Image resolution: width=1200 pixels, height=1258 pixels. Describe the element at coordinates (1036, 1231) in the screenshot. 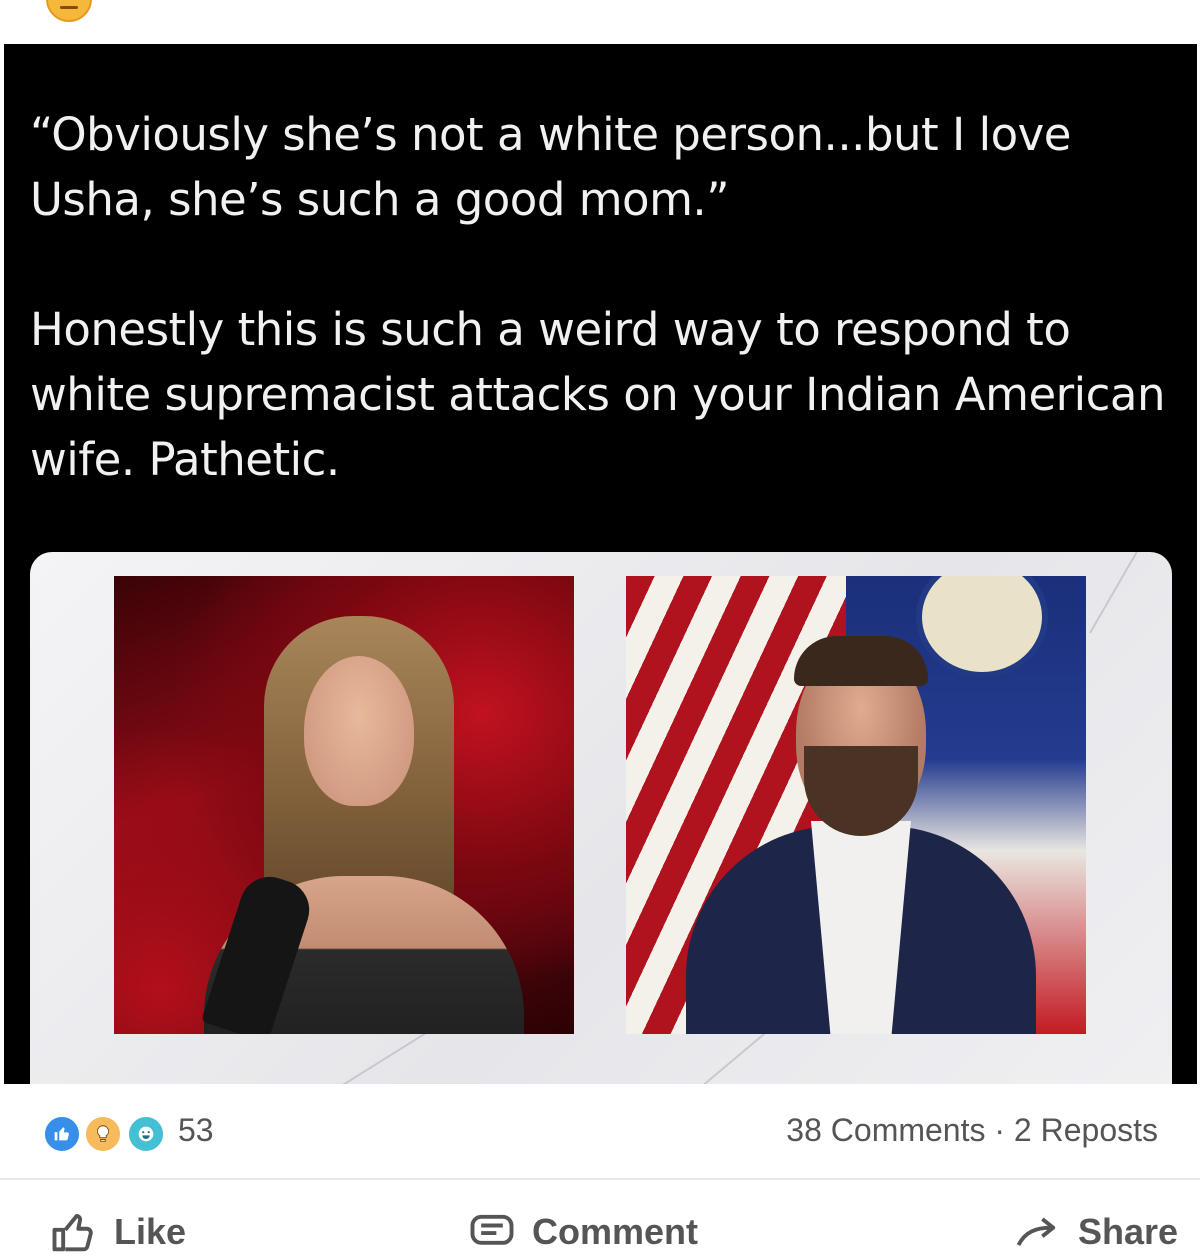

I see `share-arrow-icon` at that location.